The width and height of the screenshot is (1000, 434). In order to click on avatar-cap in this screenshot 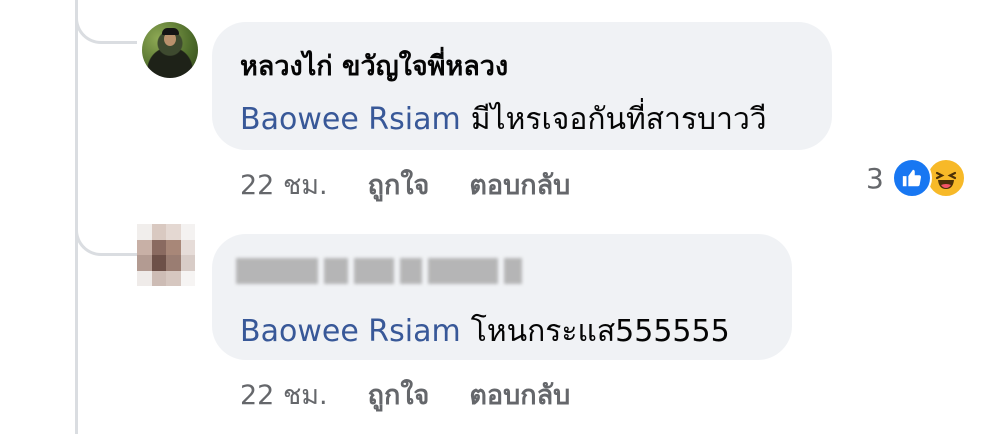, I will do `click(170, 31)`.